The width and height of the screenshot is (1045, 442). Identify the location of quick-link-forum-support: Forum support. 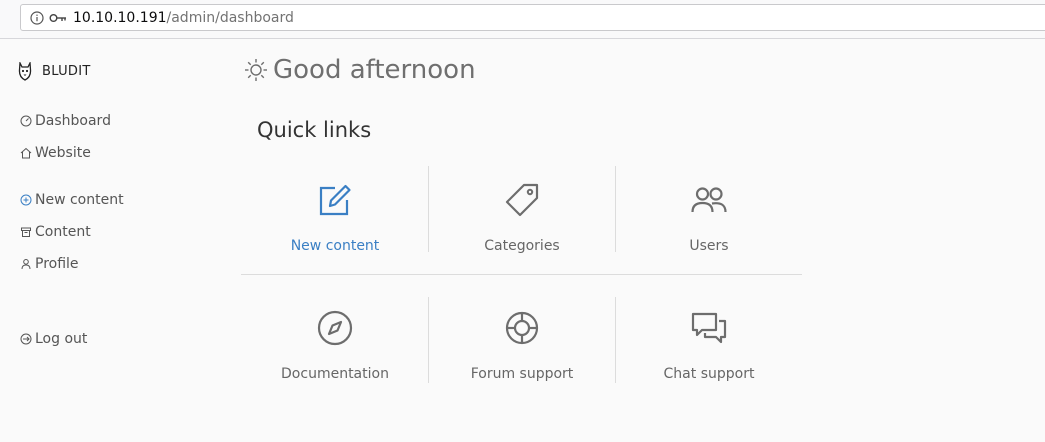
(522, 346).